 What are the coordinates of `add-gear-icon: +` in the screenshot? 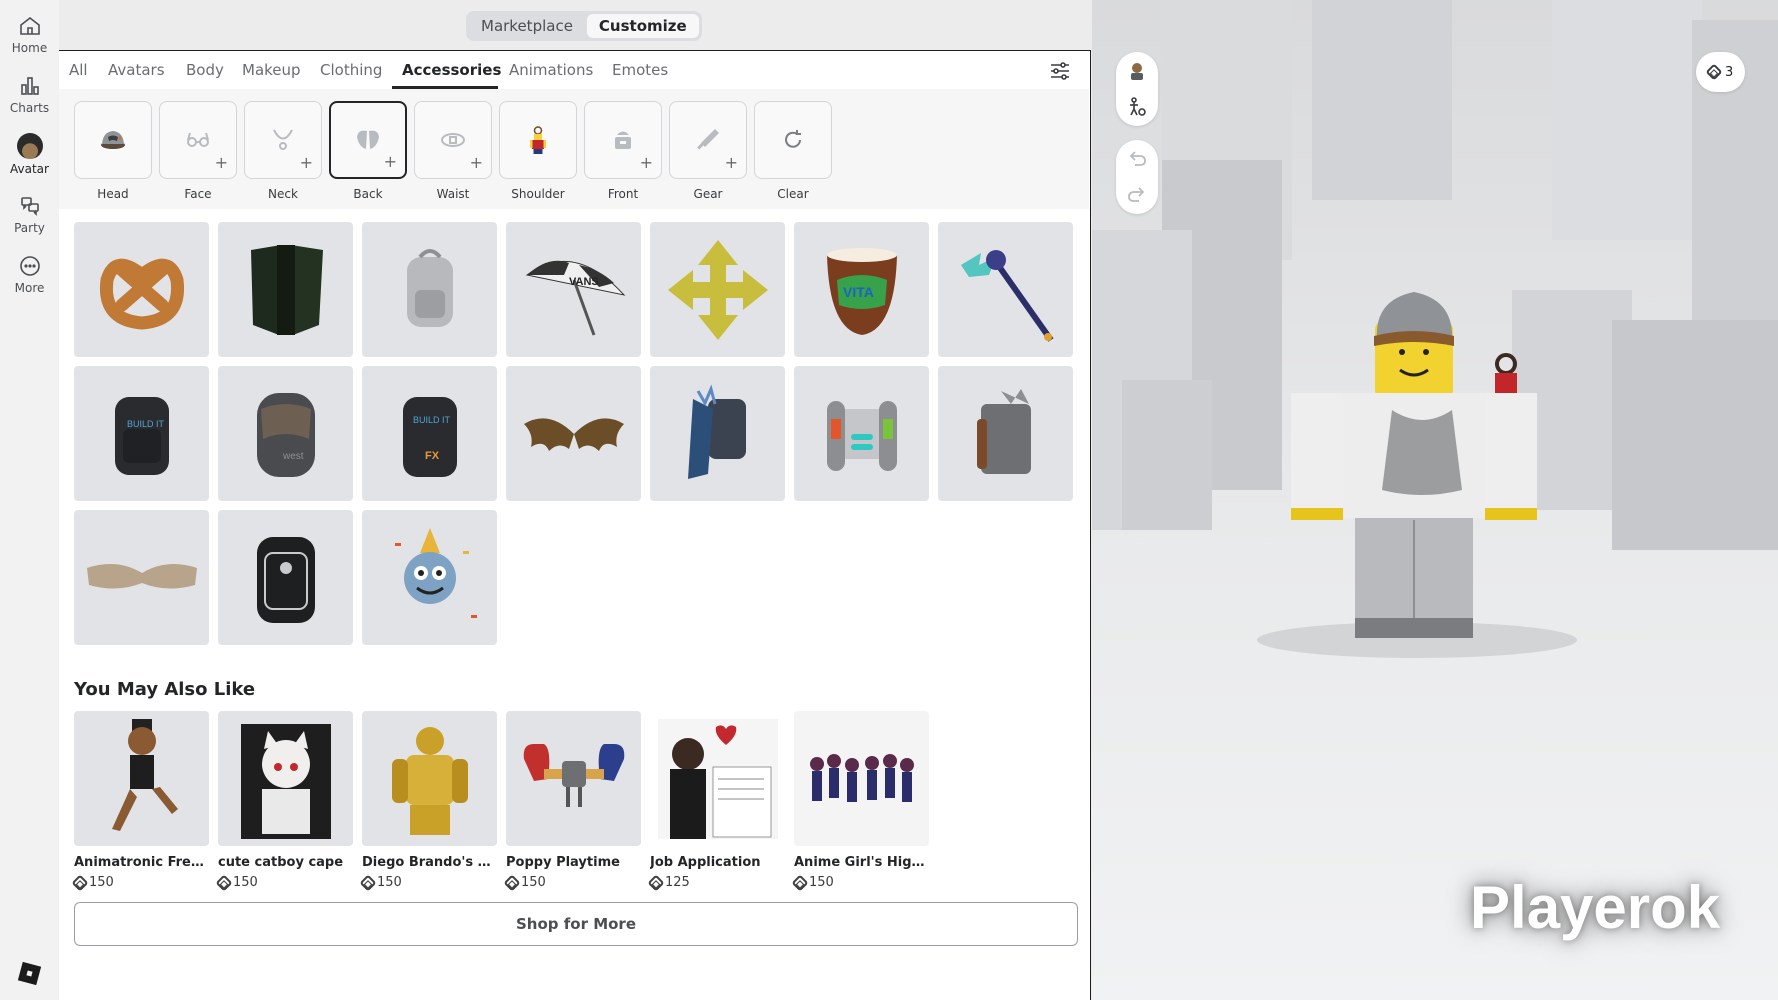 It's located at (731, 162).